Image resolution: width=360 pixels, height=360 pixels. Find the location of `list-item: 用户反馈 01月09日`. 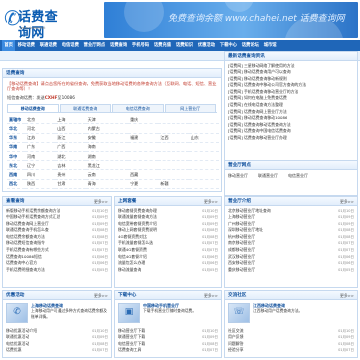

list-item: 用户反馈 01月09日 is located at coordinates (291, 337).